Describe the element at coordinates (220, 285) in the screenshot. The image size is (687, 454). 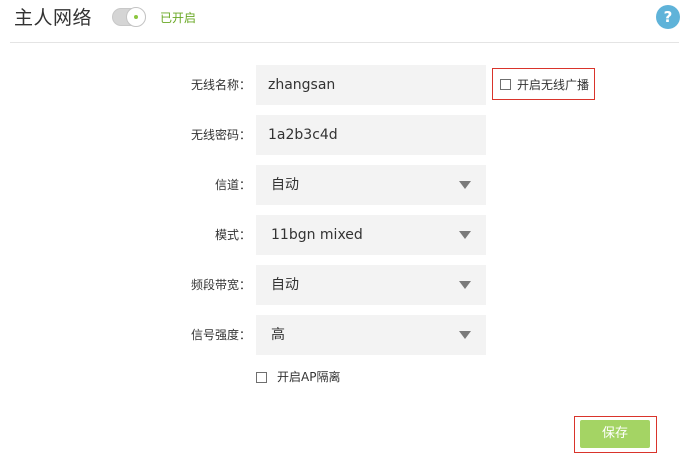
I see `bandwidth-label: 频段带宽：` at that location.